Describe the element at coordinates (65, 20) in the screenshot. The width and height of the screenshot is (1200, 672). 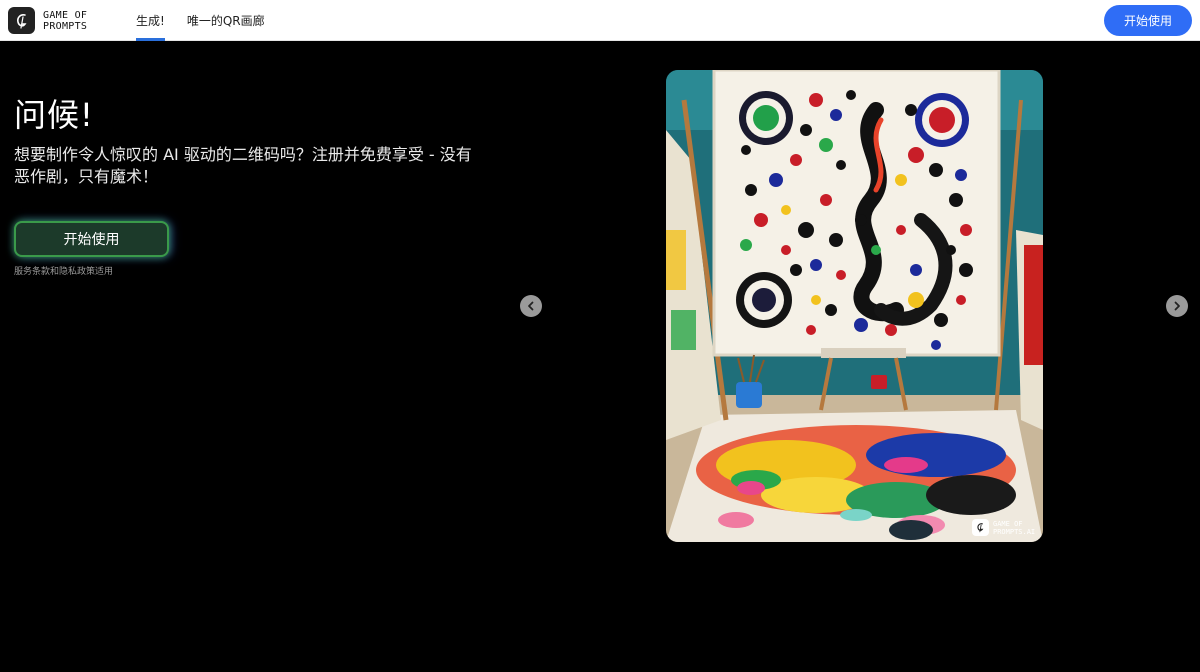
I see `brand-name: GAME OF PROMPTS` at that location.